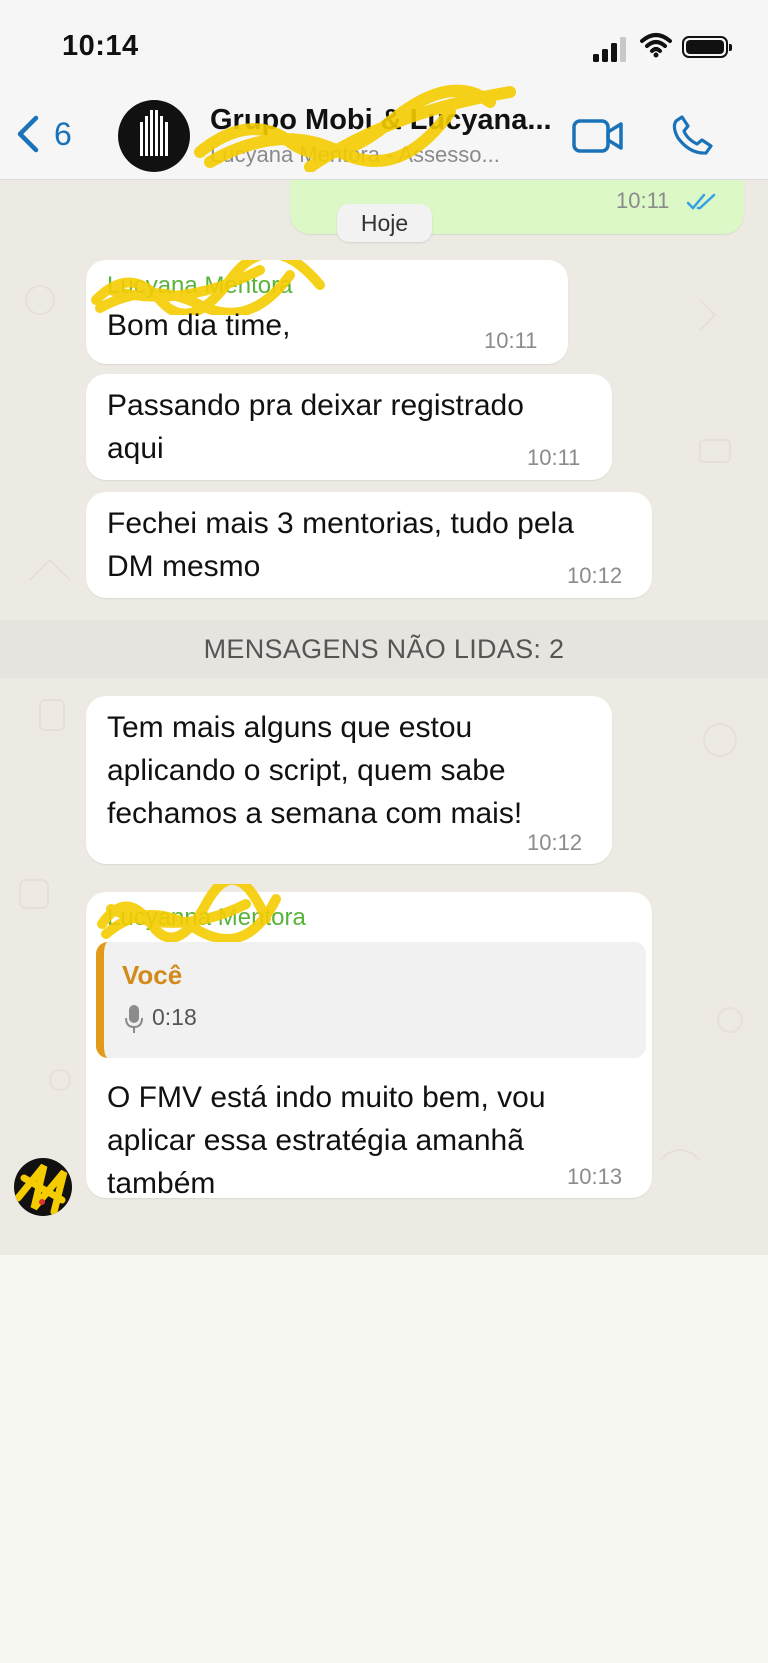 The height and width of the screenshot is (1663, 768). Describe the element at coordinates (701, 201) in the screenshot. I see `double-check-icon` at that location.